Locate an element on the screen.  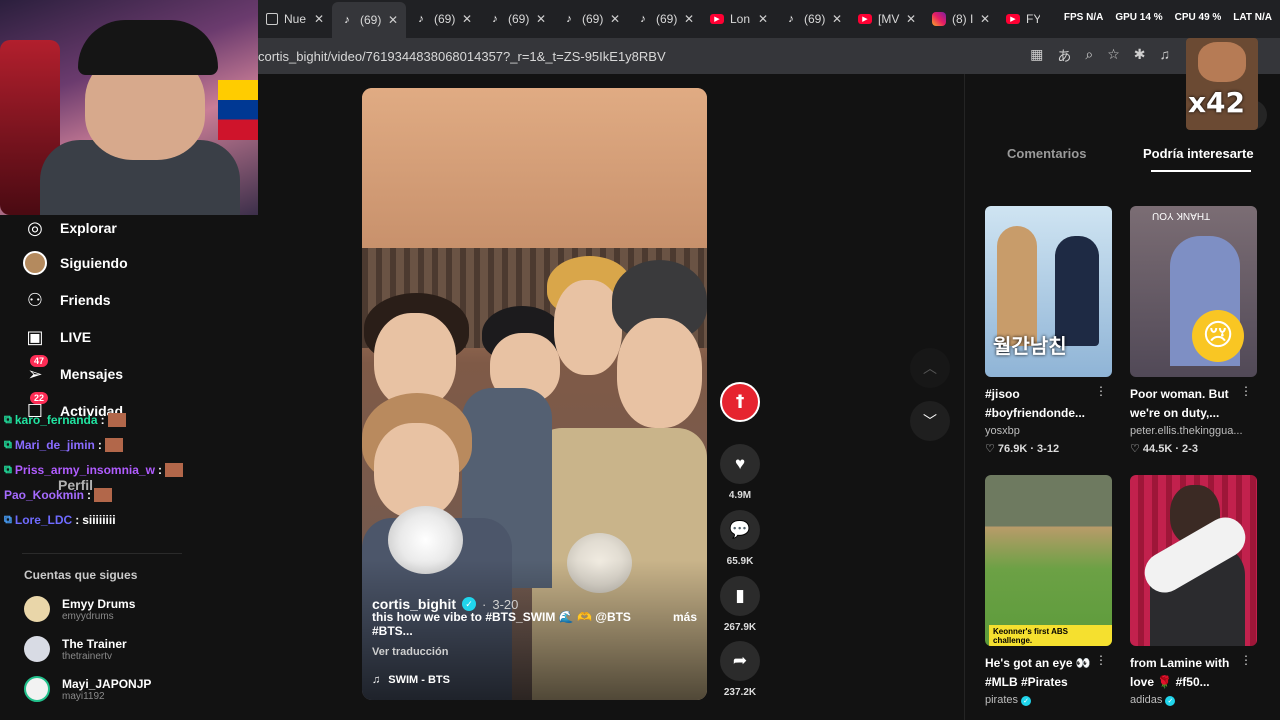
share-button: ➦ 237.2K is located at coordinates (740, 669).